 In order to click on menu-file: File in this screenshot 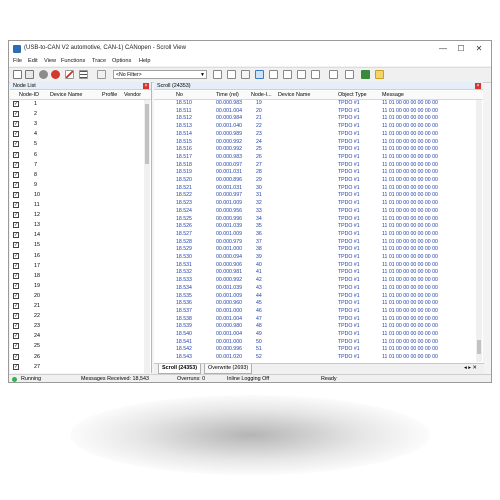, I will do `click(17, 61)`.